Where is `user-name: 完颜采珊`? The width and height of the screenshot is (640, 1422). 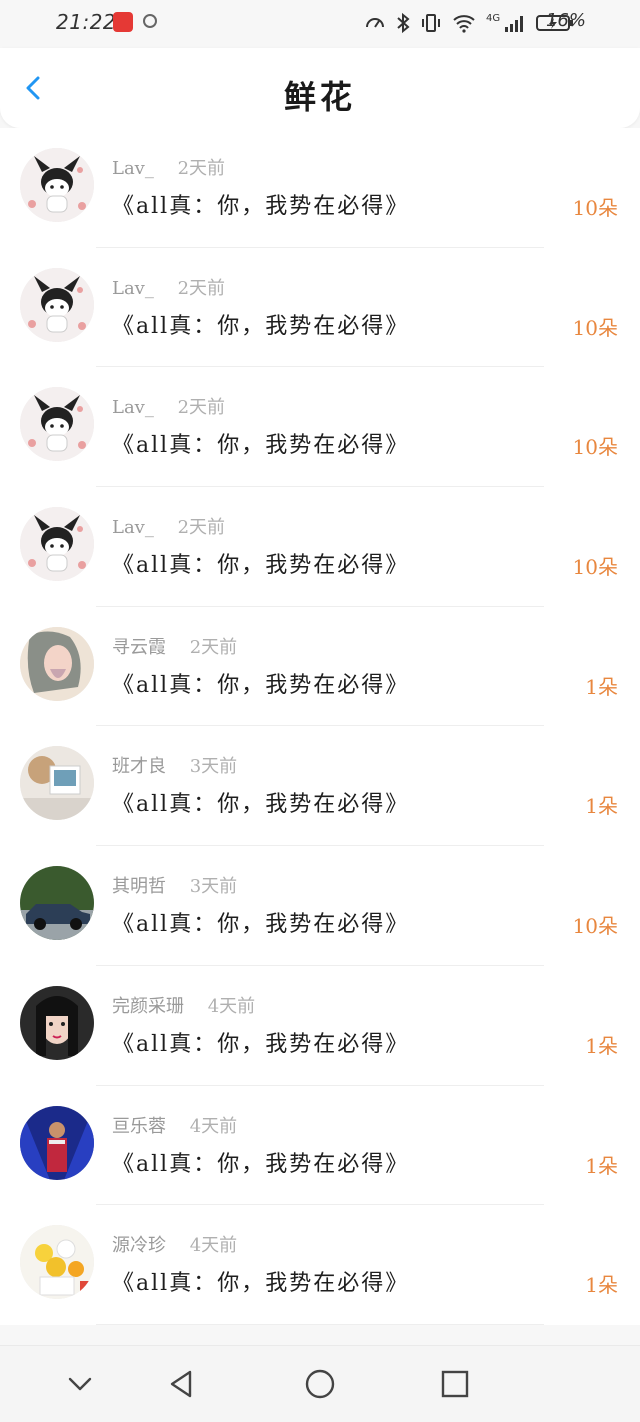 user-name: 完颜采珊 is located at coordinates (148, 1006).